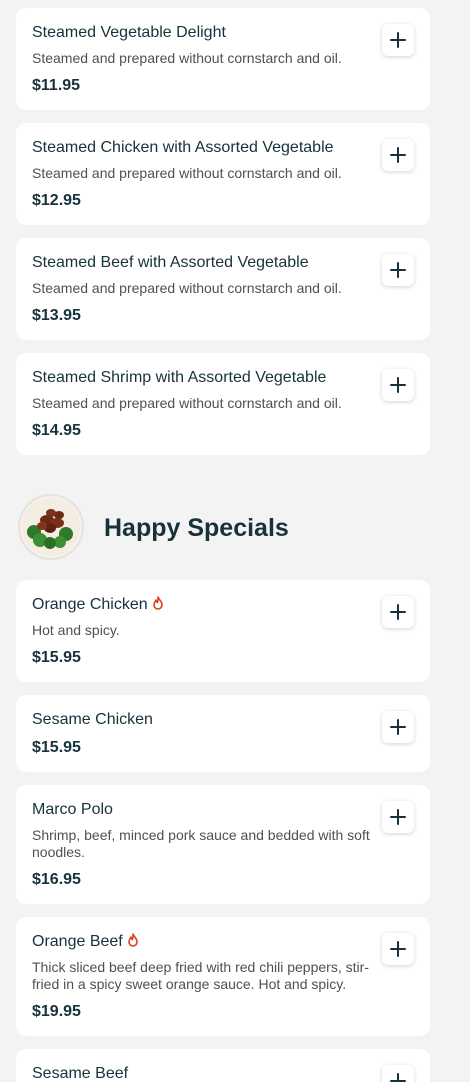 The image size is (470, 1082). I want to click on item-name-text: Orange Beef, so click(77, 941).